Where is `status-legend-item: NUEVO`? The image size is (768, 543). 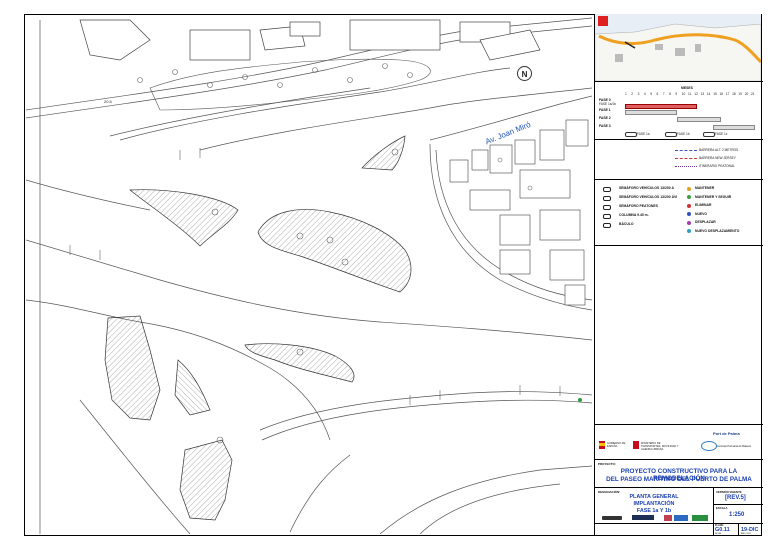
status-legend-item: NUEVO is located at coordinates (724, 215).